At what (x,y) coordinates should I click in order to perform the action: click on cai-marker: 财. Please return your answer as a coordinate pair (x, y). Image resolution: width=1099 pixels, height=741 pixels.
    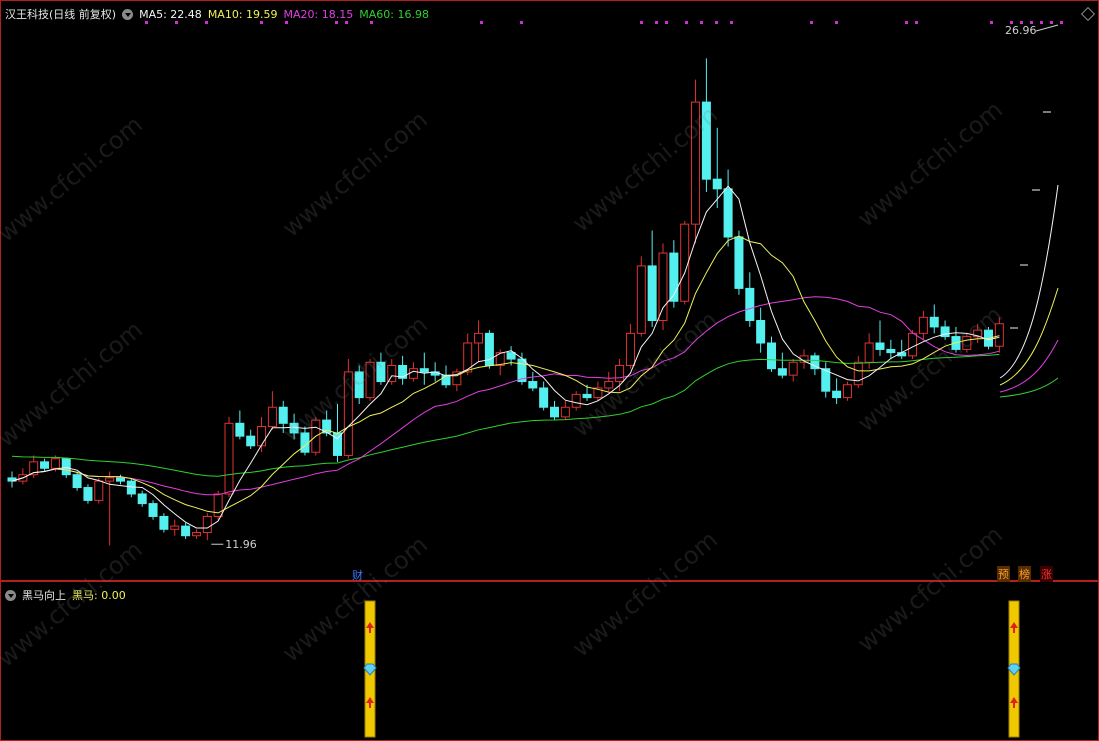
    Looking at the image, I should click on (357, 575).